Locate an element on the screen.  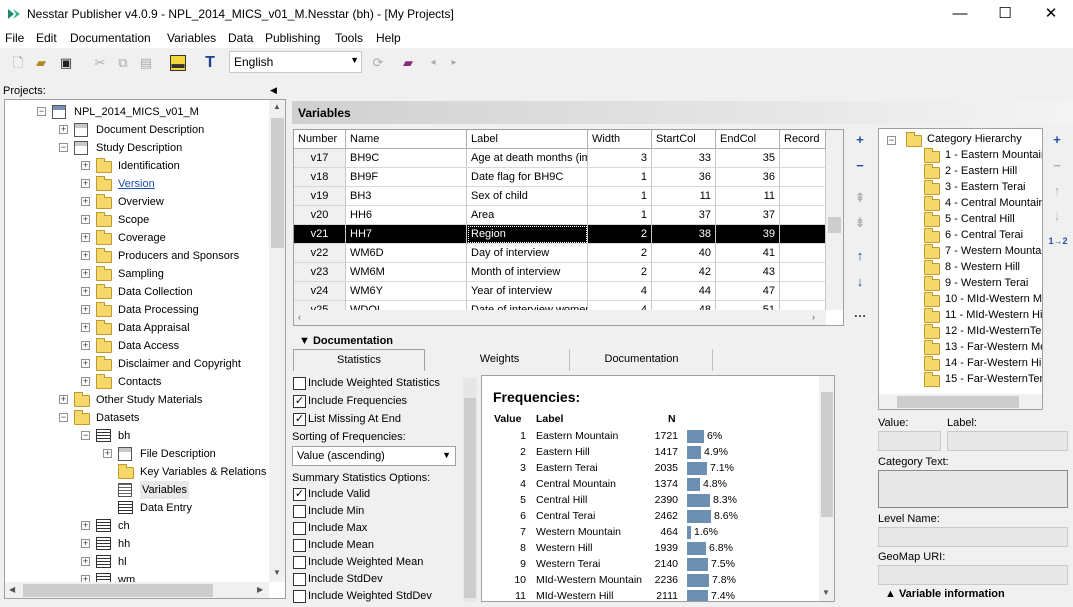
tree-item: + Coverage is located at coordinates (137, 238).